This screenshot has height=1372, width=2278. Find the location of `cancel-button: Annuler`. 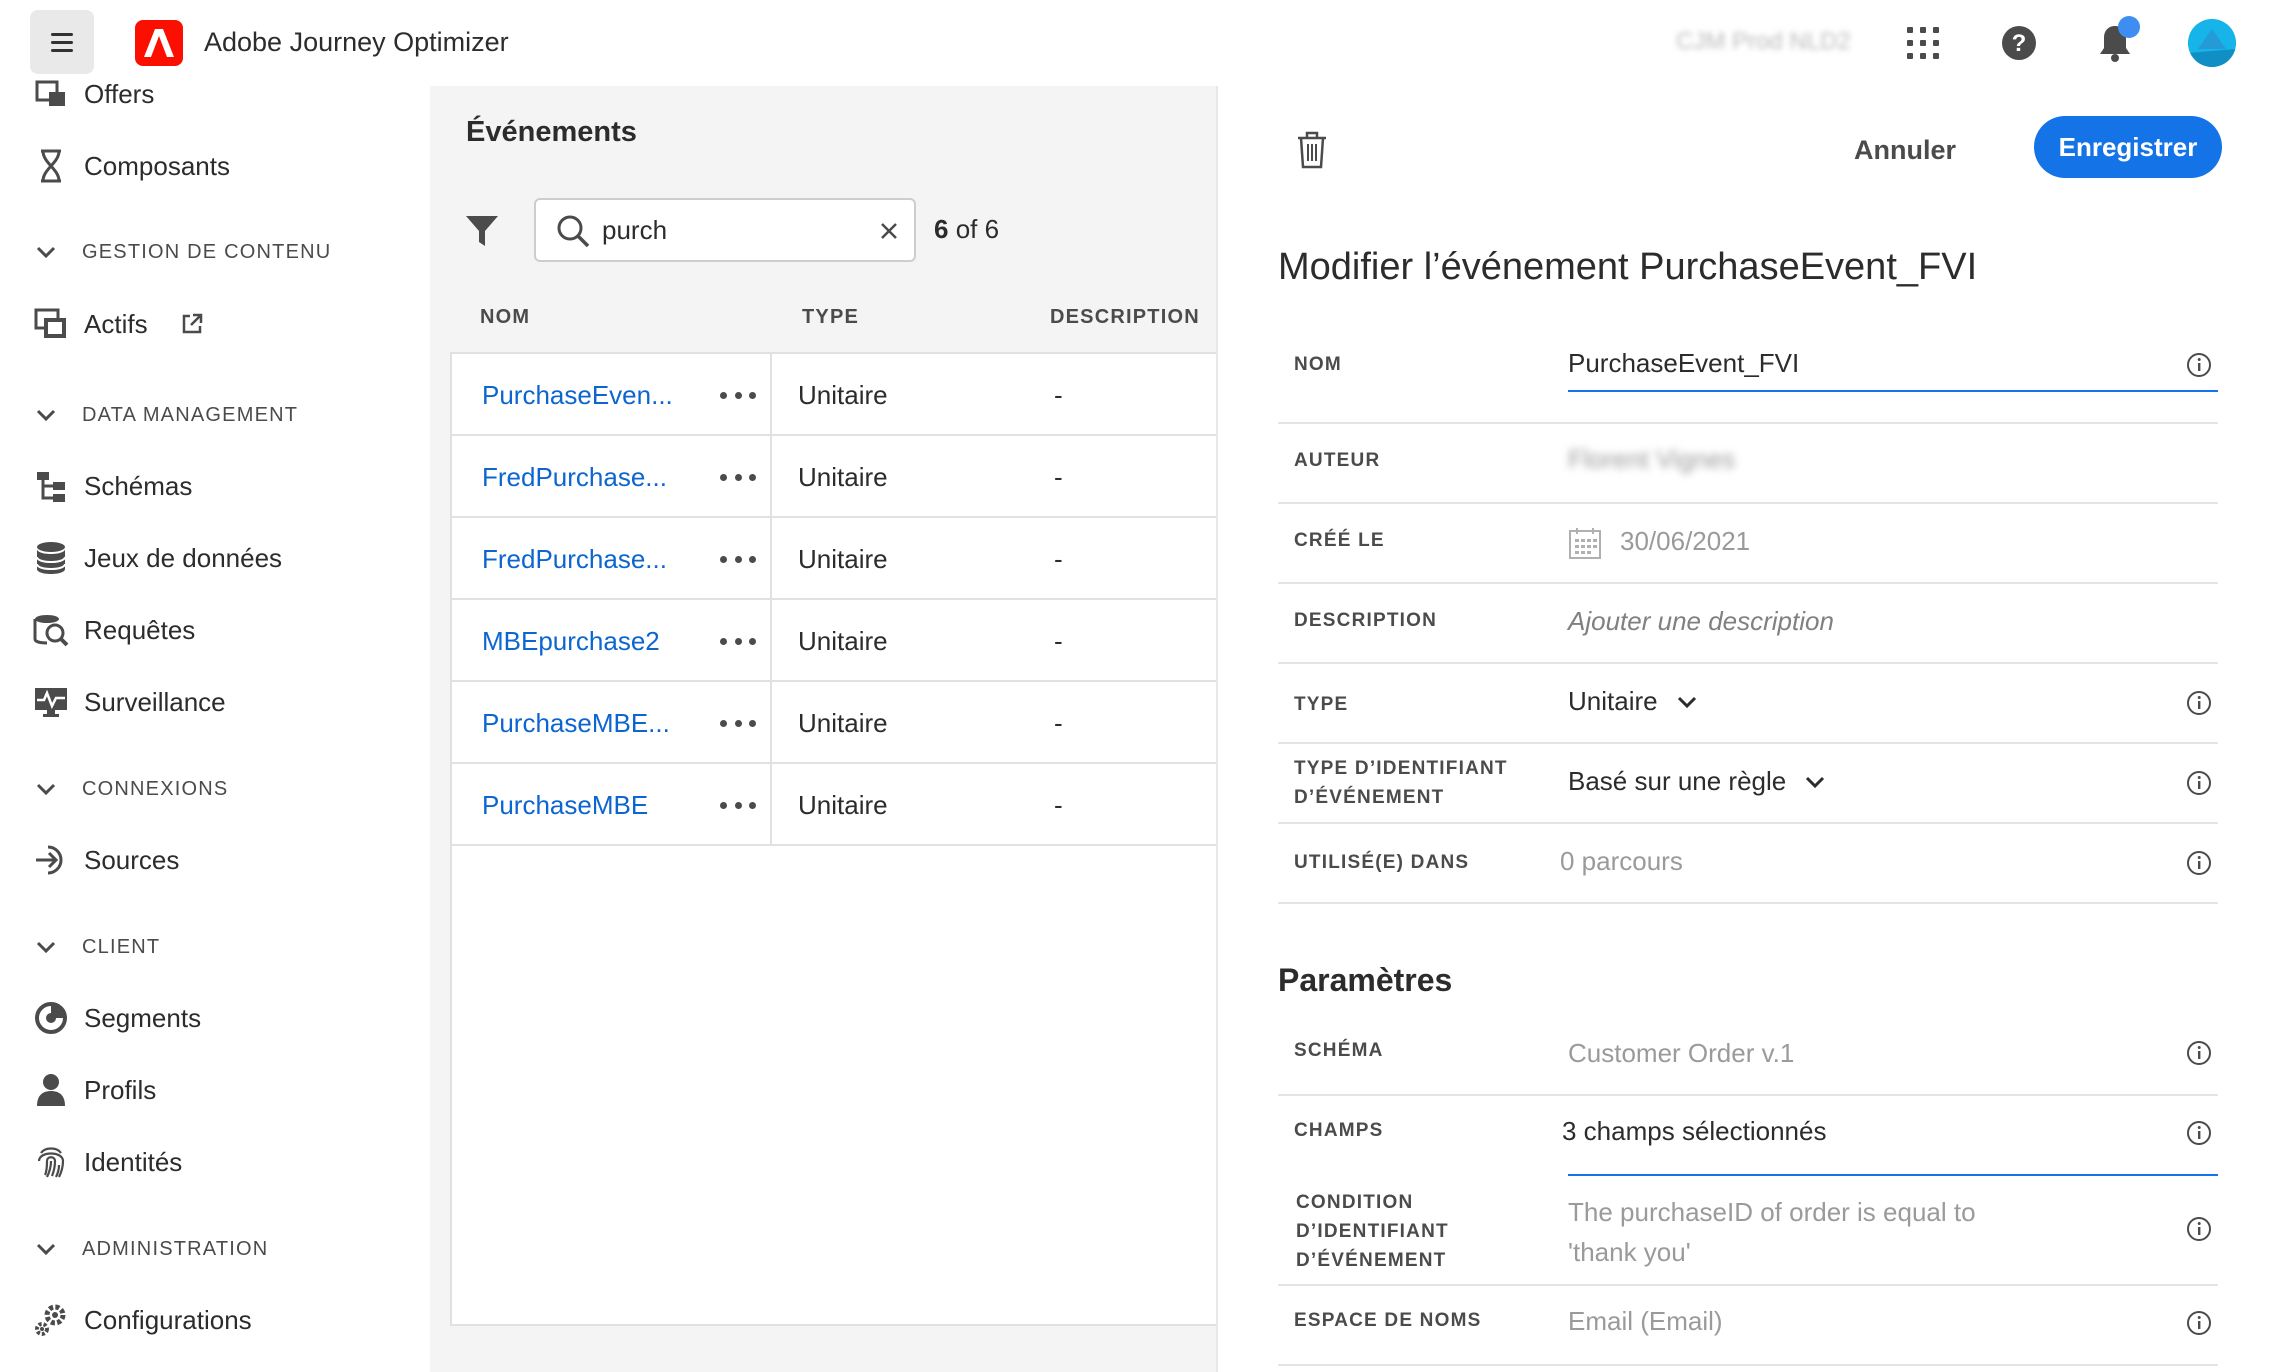

cancel-button: Annuler is located at coordinates (1905, 150).